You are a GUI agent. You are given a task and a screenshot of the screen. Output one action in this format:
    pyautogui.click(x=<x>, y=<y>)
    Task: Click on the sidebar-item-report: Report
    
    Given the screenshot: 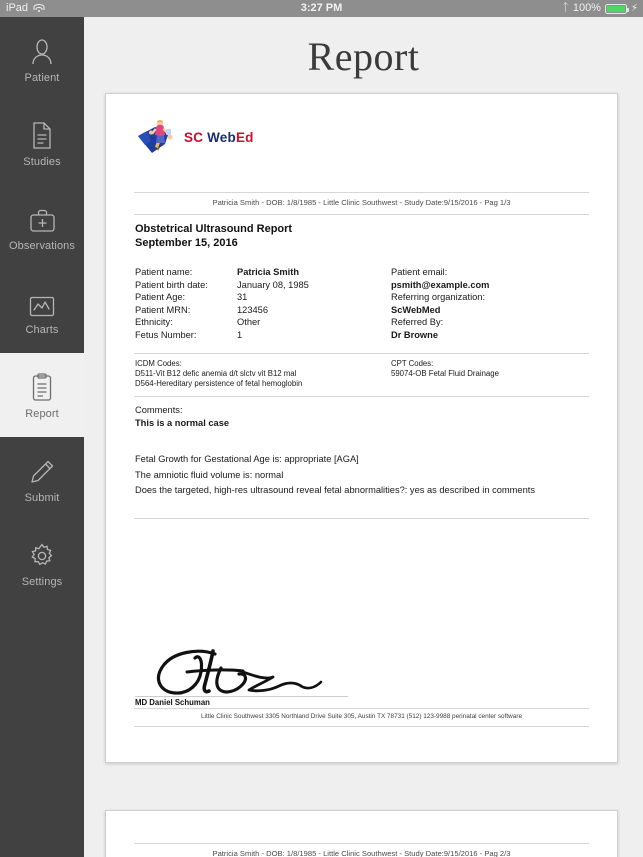 What is the action you would take?
    pyautogui.click(x=42, y=395)
    